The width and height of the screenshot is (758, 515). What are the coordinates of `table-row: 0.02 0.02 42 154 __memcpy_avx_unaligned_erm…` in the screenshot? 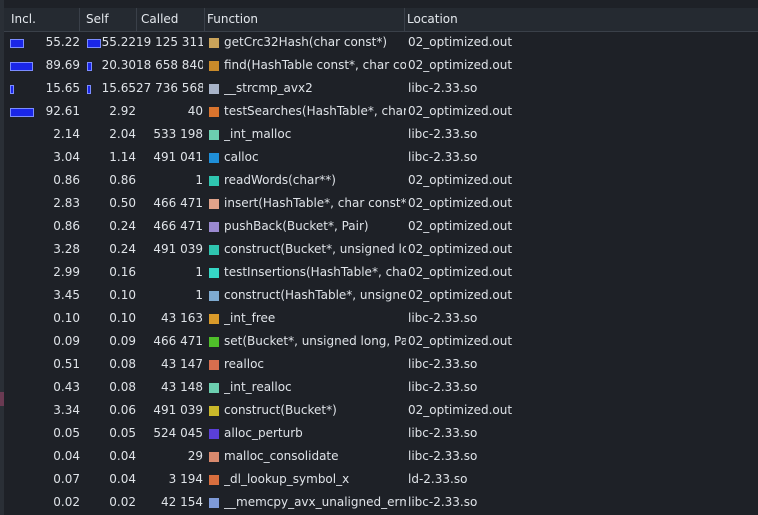 It's located at (381, 502).